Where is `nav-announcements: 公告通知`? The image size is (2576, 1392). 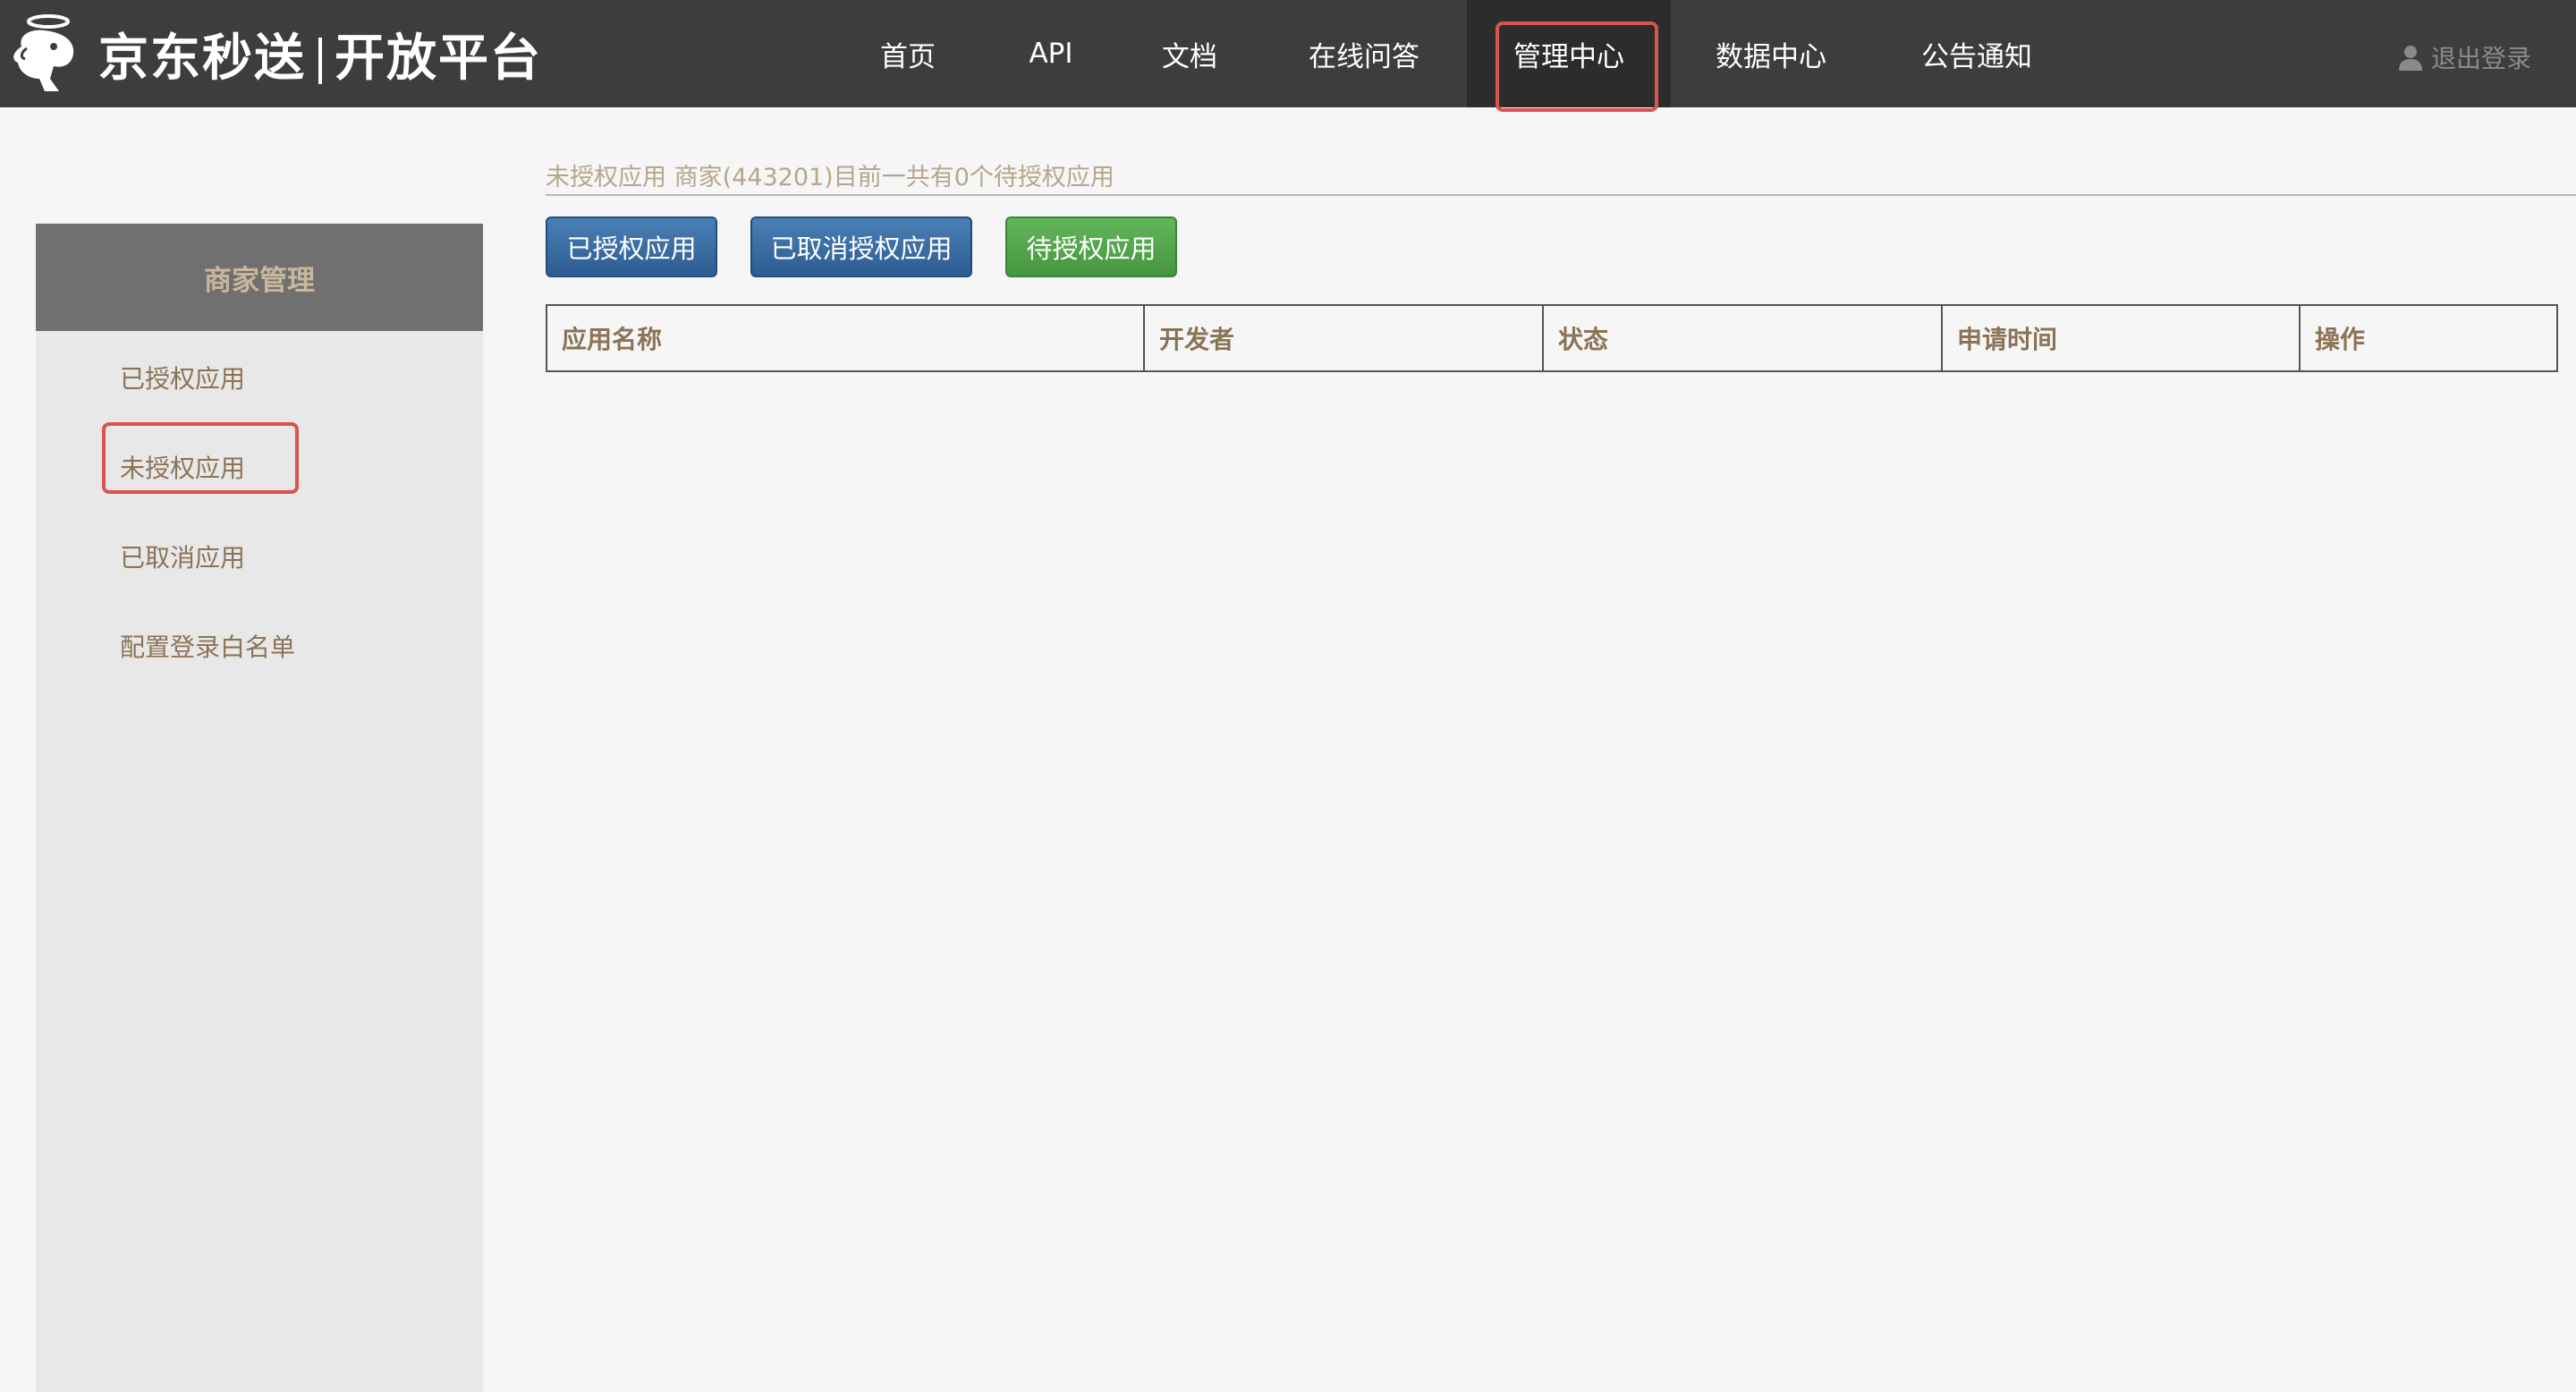
nav-announcements: 公告通知 is located at coordinates (1977, 53).